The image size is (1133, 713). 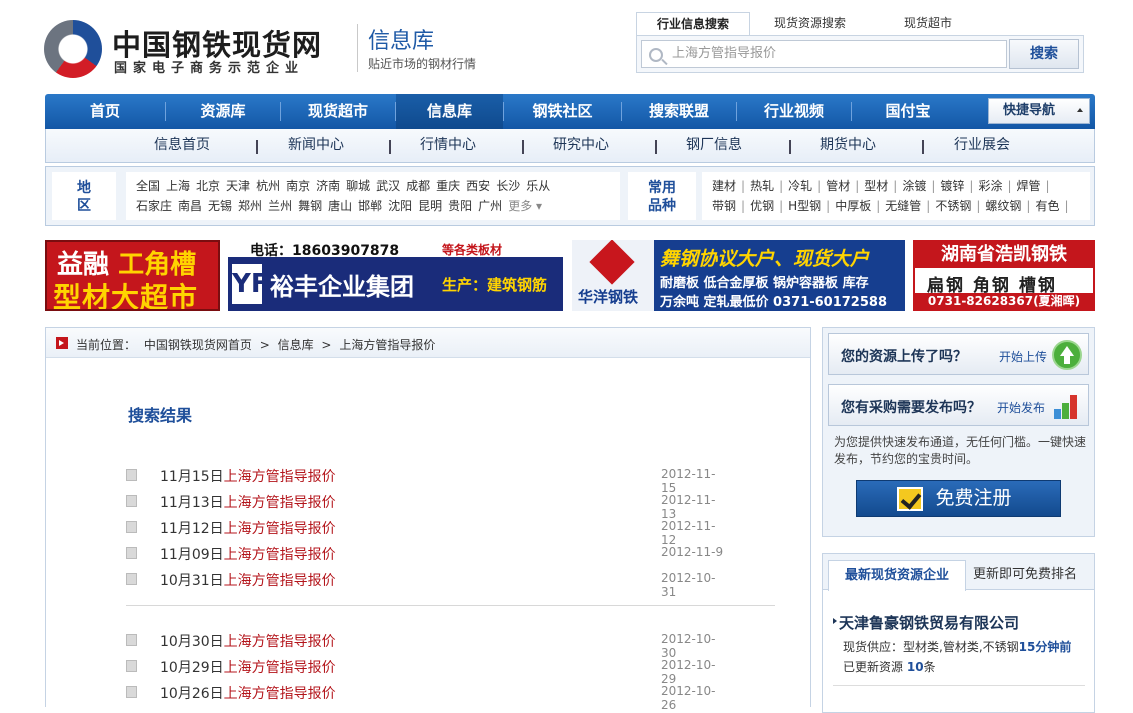 What do you see at coordinates (958, 405) in the screenshot?
I see `publish-purchase-button: 您有采购需要发布吗？ 开始发布` at bounding box center [958, 405].